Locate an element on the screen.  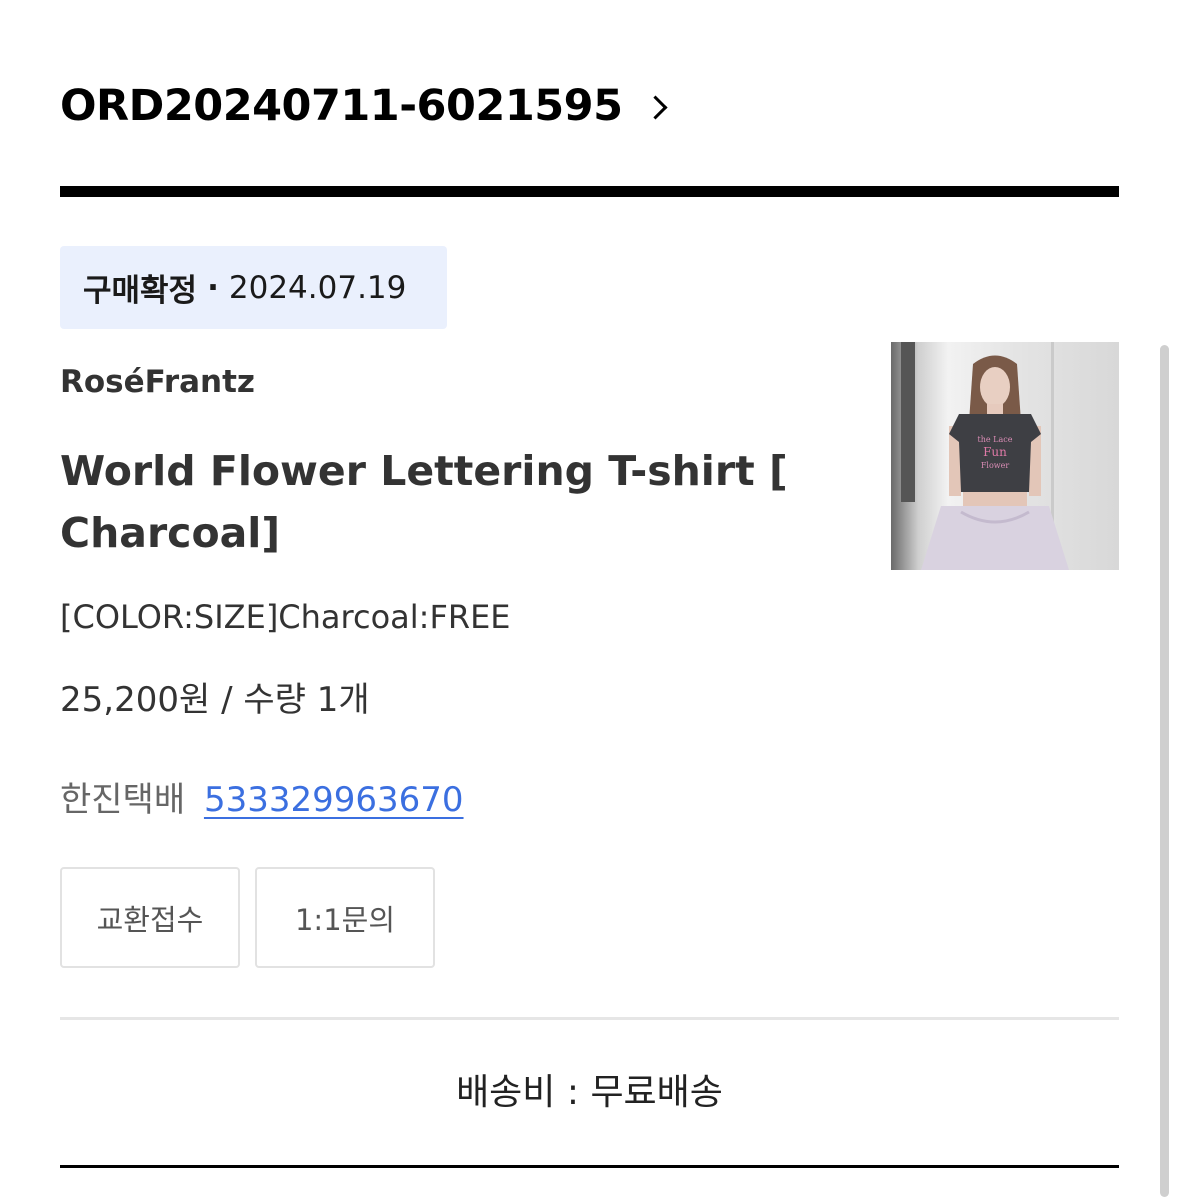
product-thumbnail: the Lace Fun Flower is located at coordinates (1005, 456).